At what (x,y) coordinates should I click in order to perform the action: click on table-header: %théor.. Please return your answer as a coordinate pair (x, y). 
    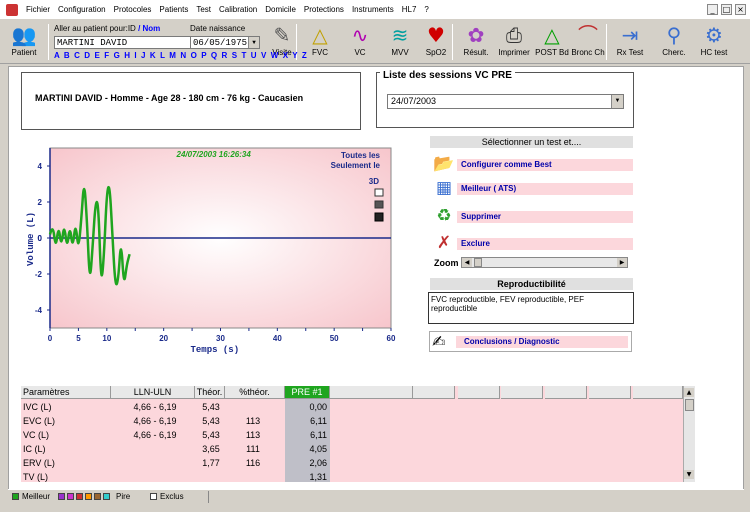
    Looking at the image, I should click on (255, 392).